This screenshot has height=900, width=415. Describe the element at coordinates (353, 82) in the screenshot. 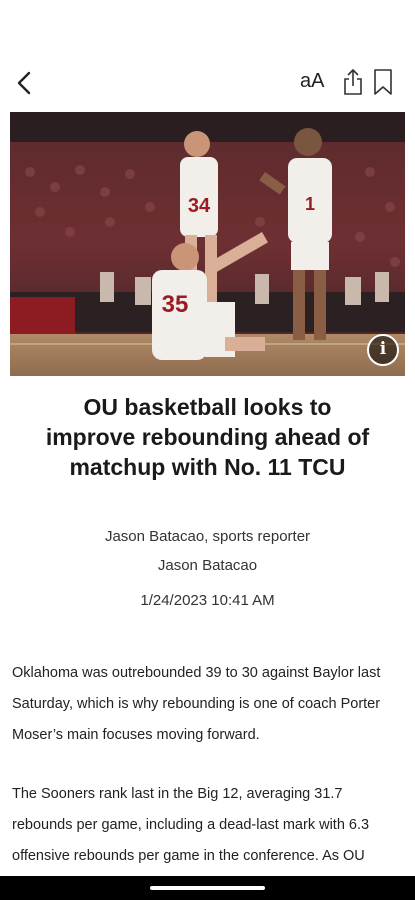

I see `share-icon` at that location.